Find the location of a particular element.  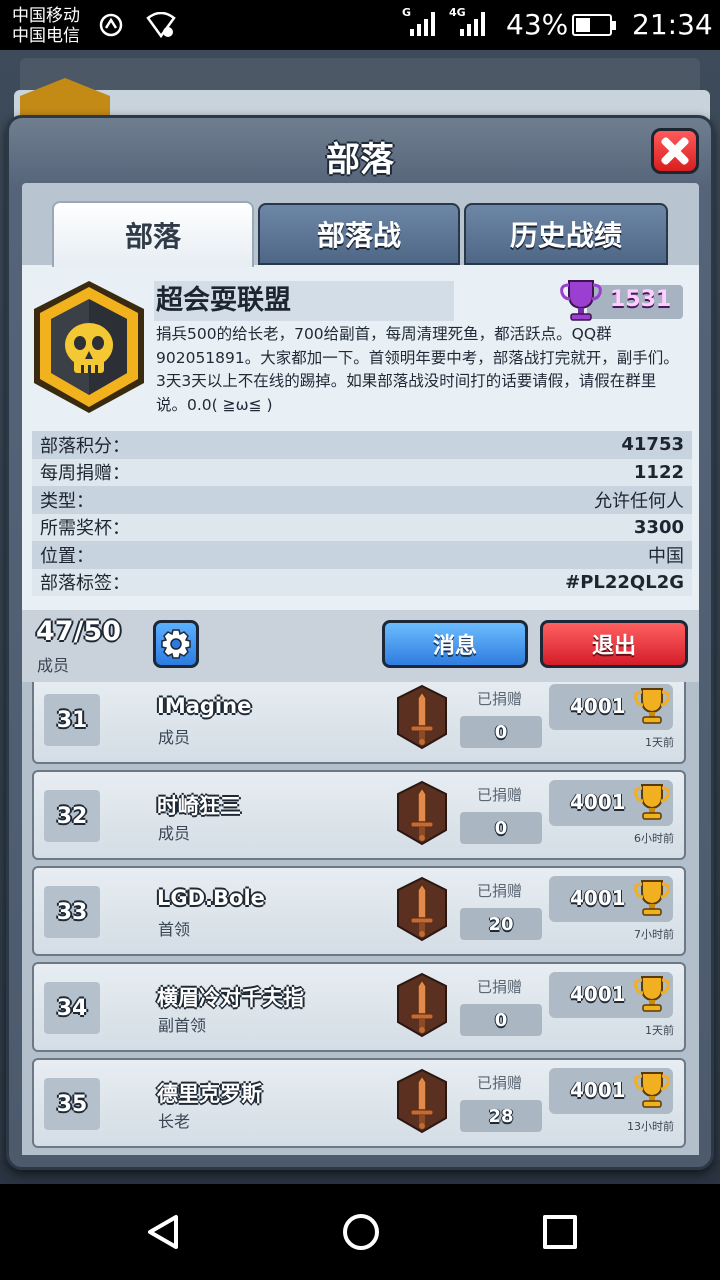

stat-value: 中国 is located at coordinates (666, 556).